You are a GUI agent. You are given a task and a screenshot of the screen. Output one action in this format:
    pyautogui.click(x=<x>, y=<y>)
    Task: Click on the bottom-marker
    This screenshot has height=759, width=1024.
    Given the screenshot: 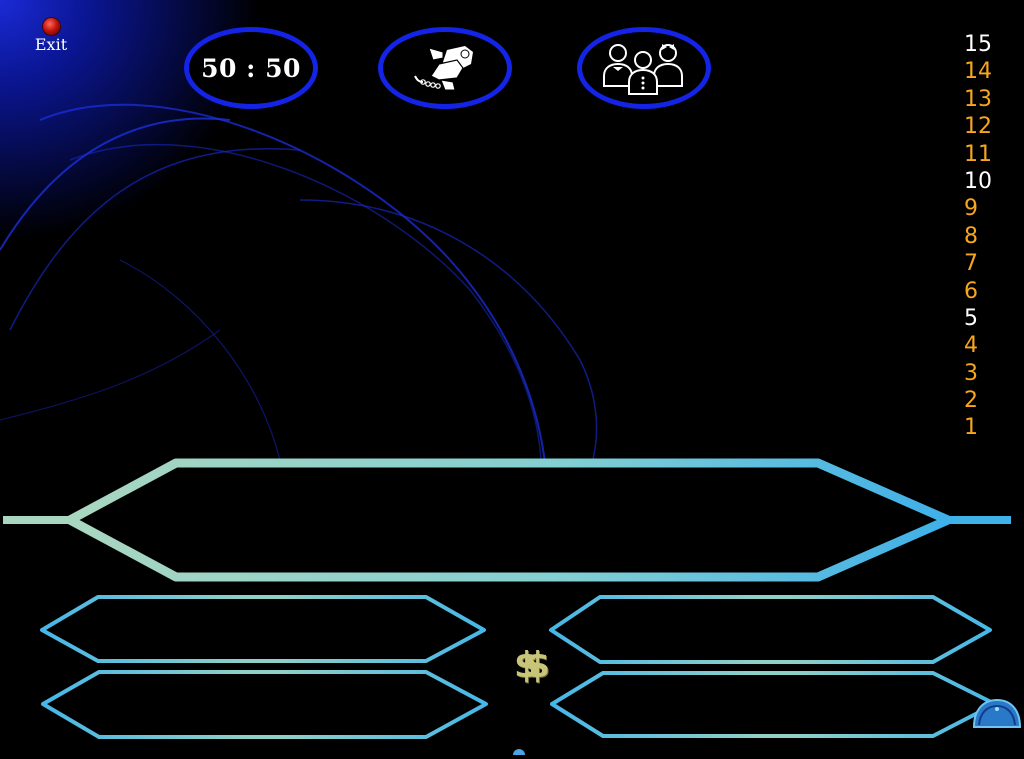 What is the action you would take?
    pyautogui.click(x=519, y=752)
    